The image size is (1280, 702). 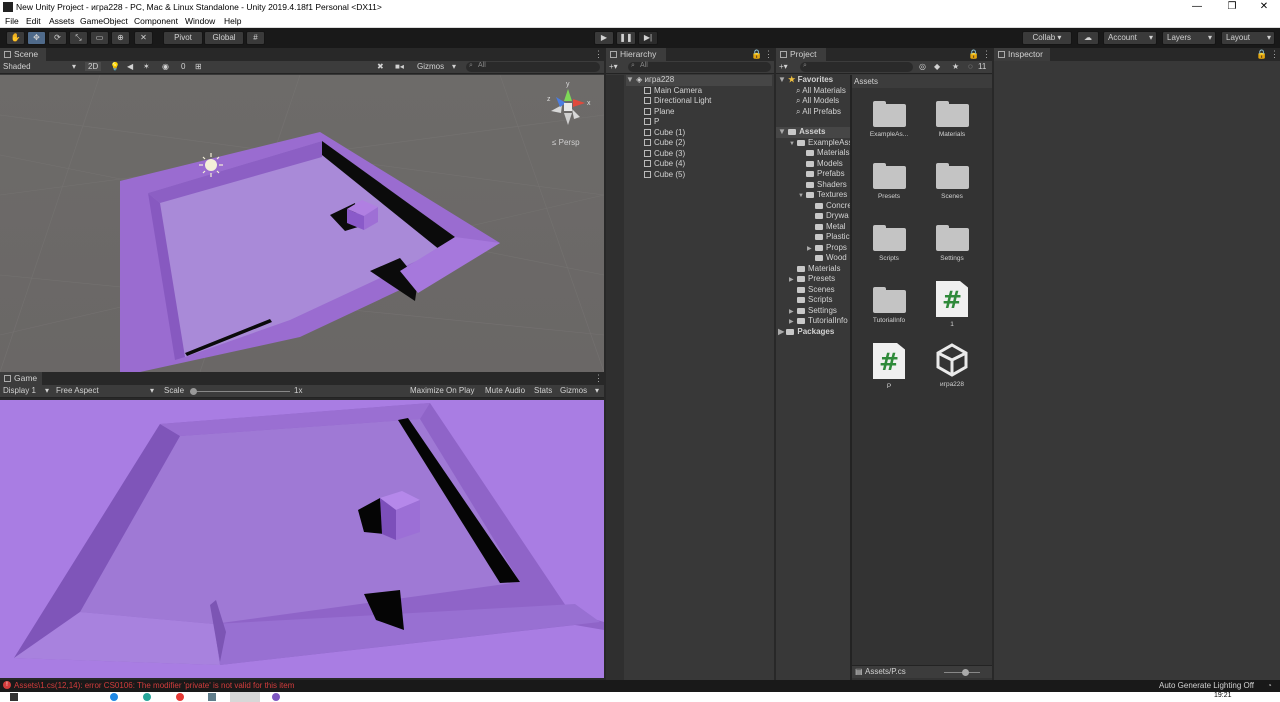 What do you see at coordinates (19, 390) in the screenshot?
I see `display-dropdown: Display 1` at bounding box center [19, 390].